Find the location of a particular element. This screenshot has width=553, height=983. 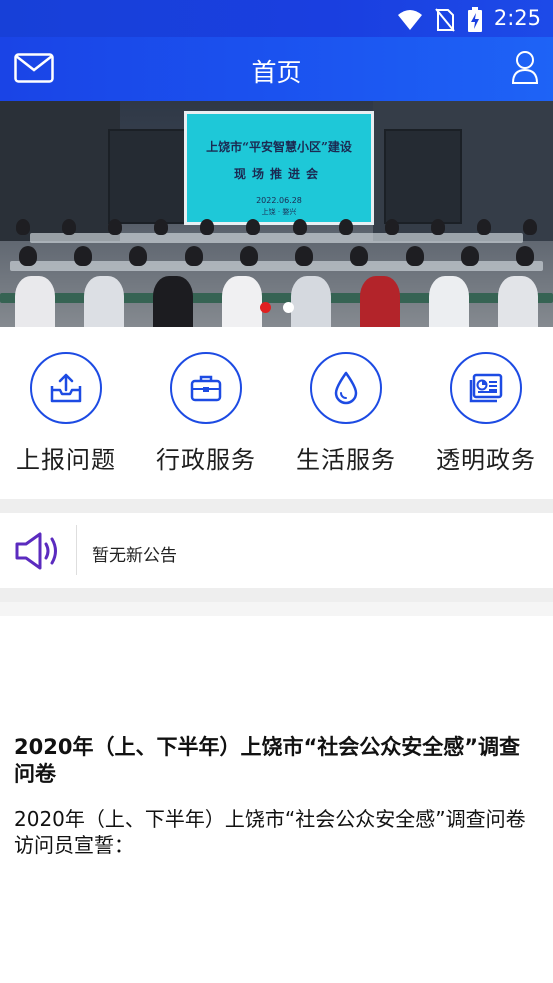

status-icons is located at coordinates (440, 20).